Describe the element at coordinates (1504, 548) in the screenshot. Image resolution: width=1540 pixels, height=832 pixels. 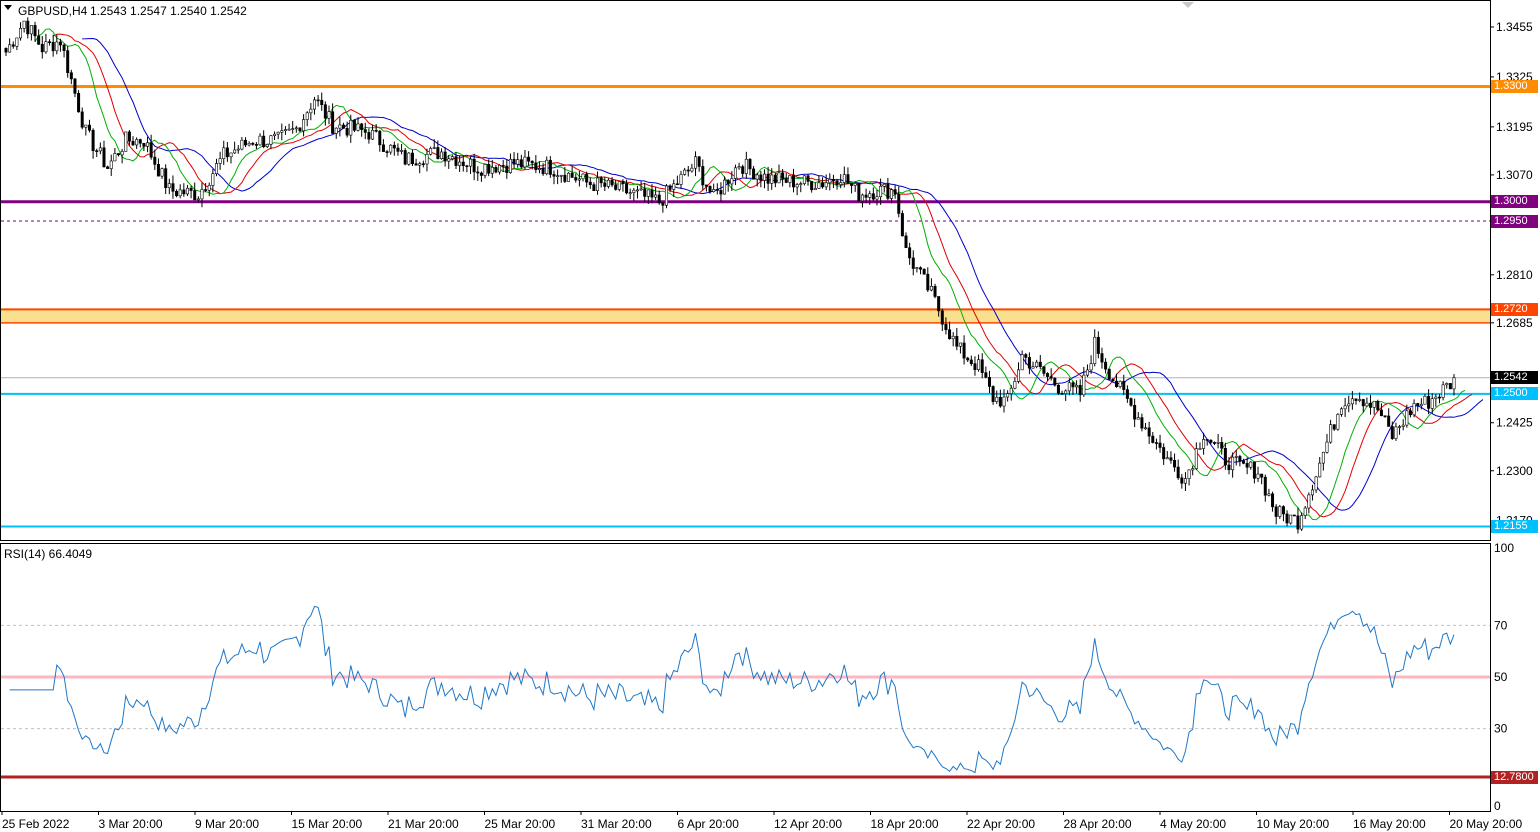
I see `rsi-tick-label: 100` at that location.